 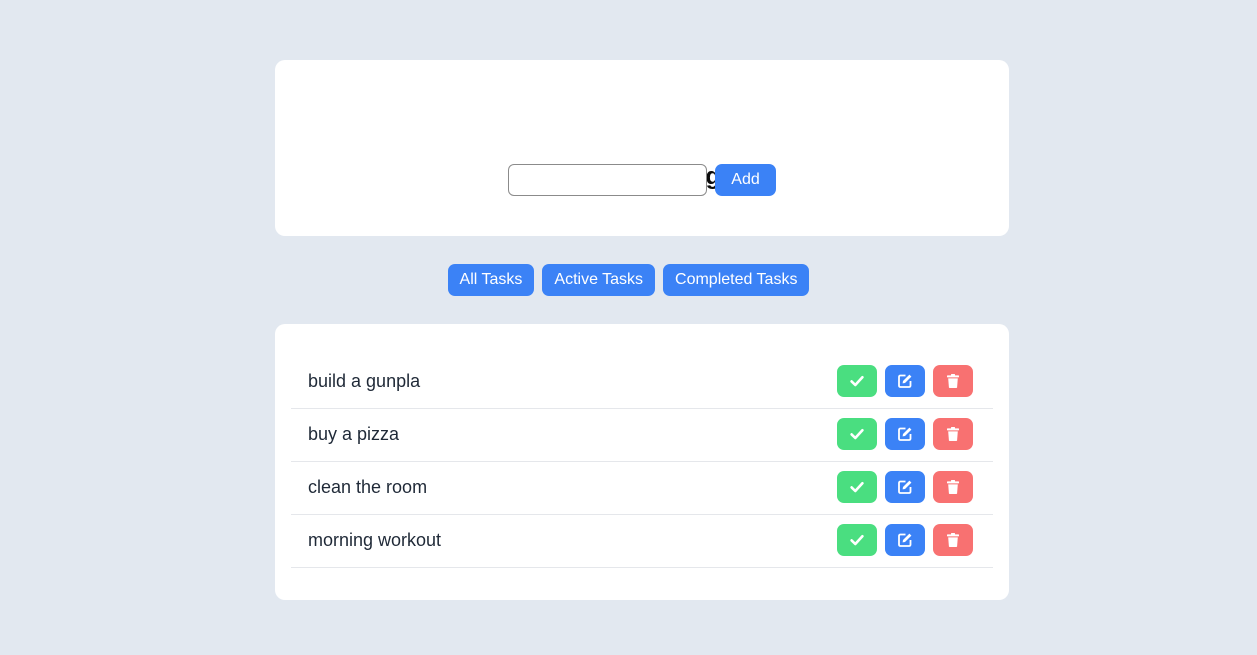 I want to click on task-row: clean the room, so click(x=642, y=488).